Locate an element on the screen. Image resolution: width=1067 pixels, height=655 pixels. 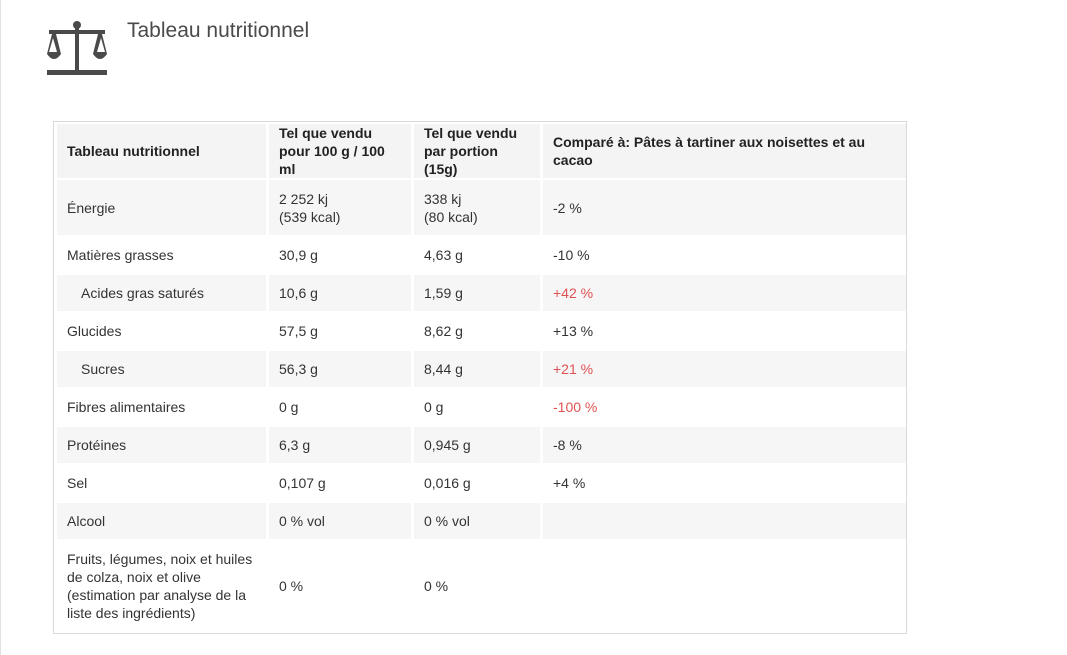
value-per-portion: 8,44 g is located at coordinates (477, 369).